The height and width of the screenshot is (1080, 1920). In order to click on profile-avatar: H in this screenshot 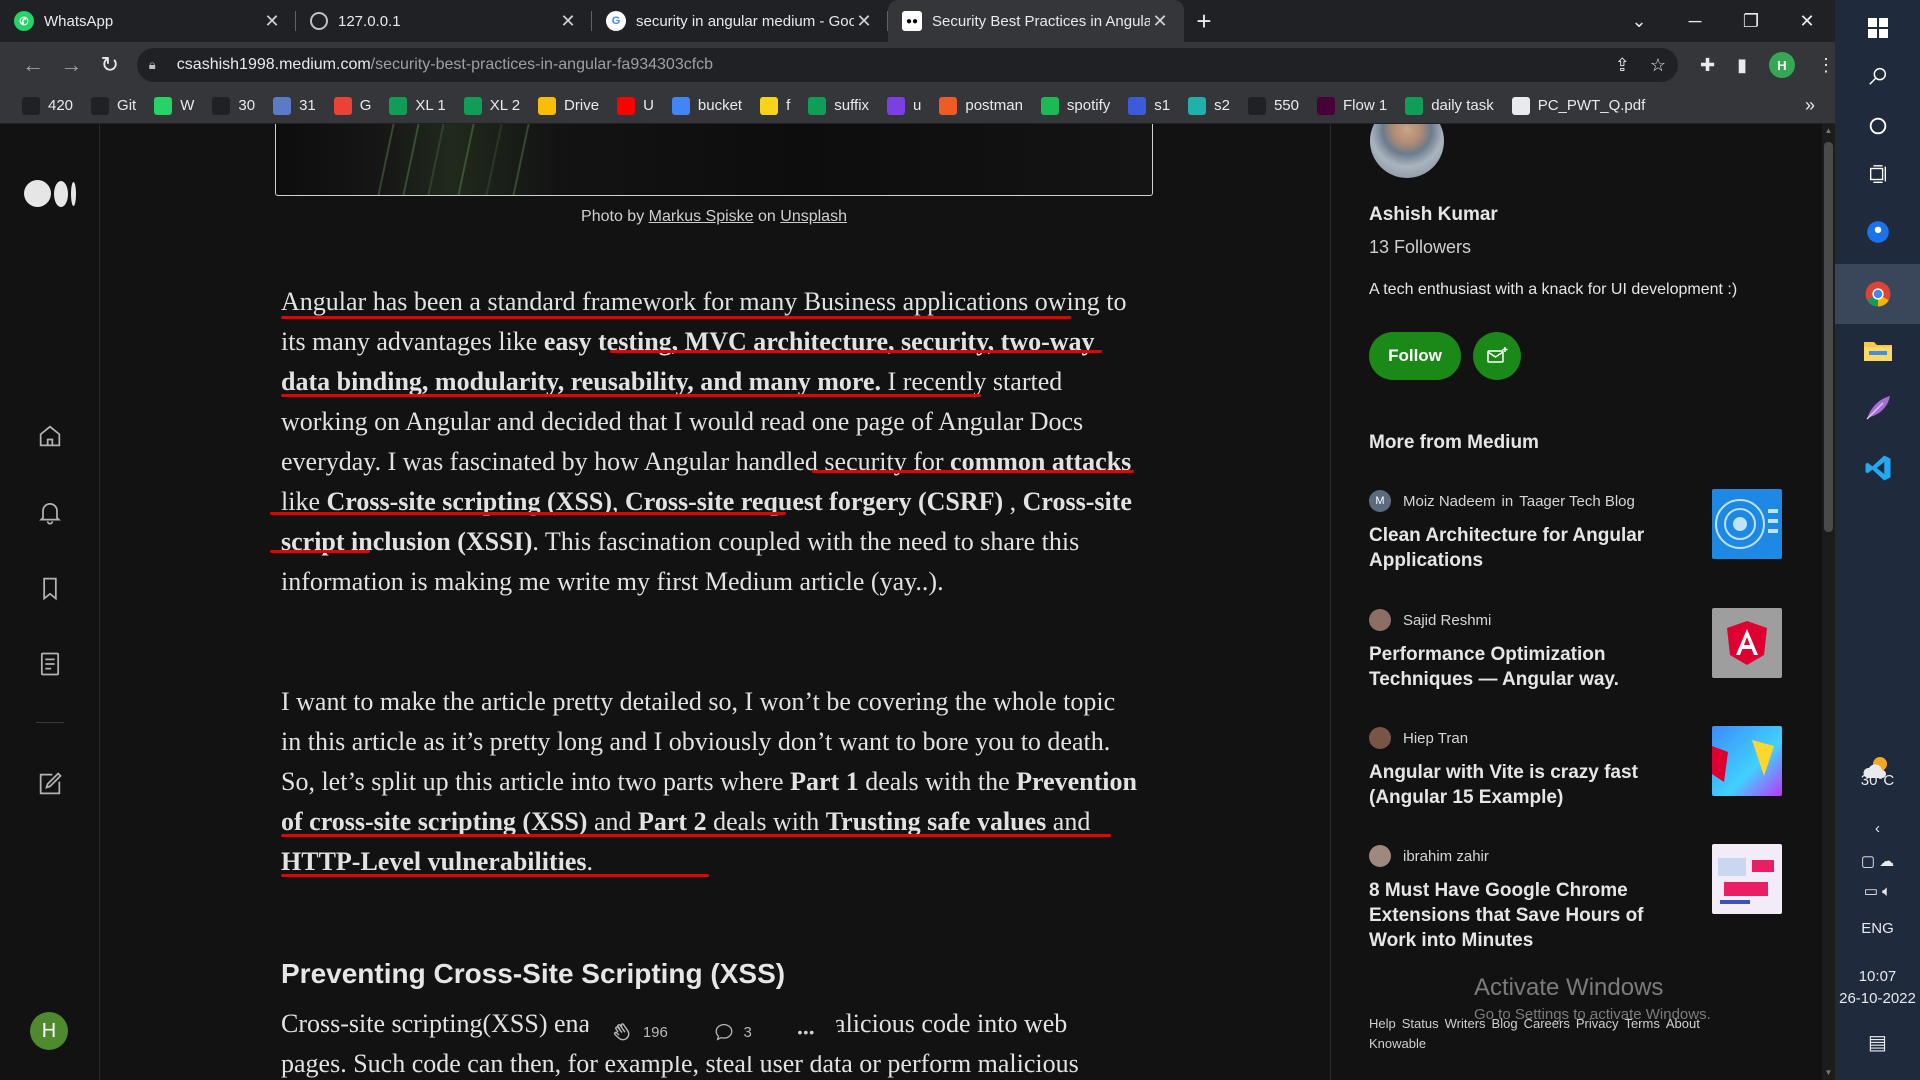, I will do `click(1782, 65)`.